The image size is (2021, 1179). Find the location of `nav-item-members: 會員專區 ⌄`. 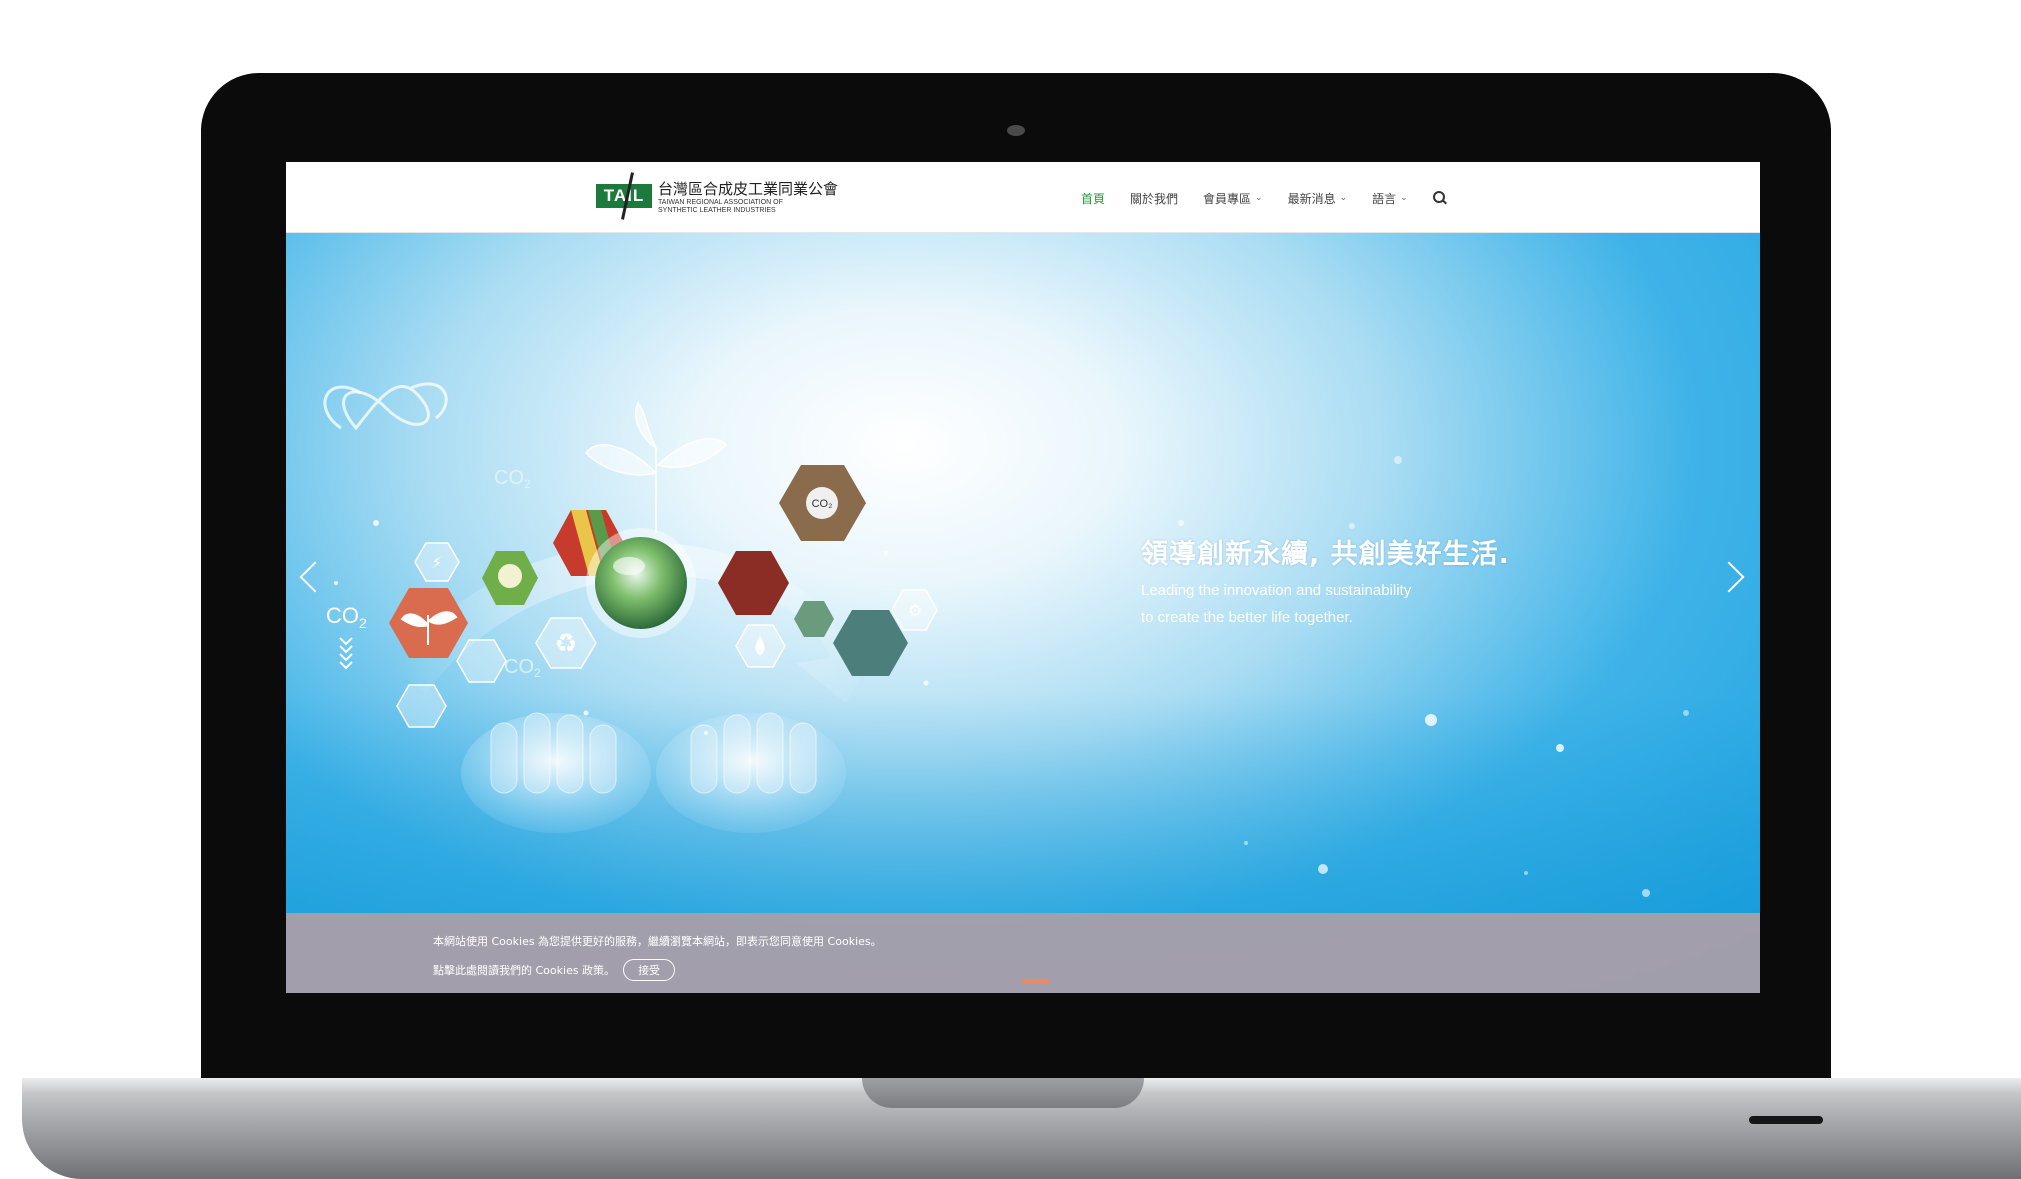

nav-item-members: 會員專區 ⌄ is located at coordinates (1233, 198).